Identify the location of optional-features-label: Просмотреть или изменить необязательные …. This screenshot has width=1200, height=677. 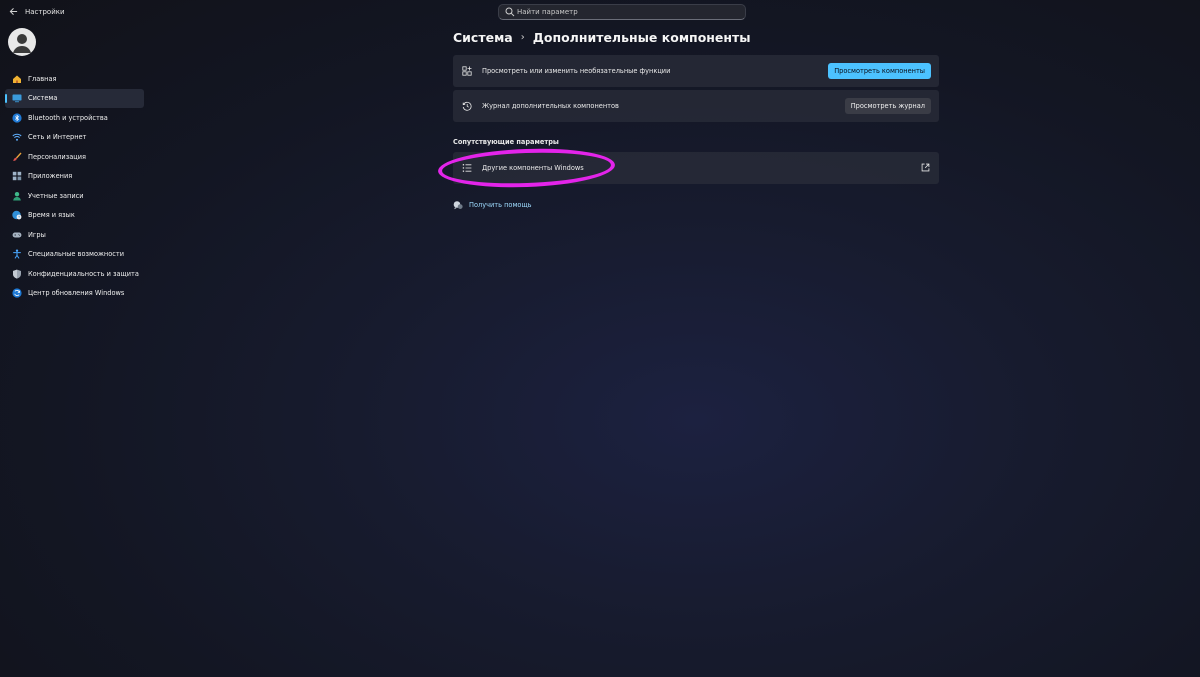
(576, 71).